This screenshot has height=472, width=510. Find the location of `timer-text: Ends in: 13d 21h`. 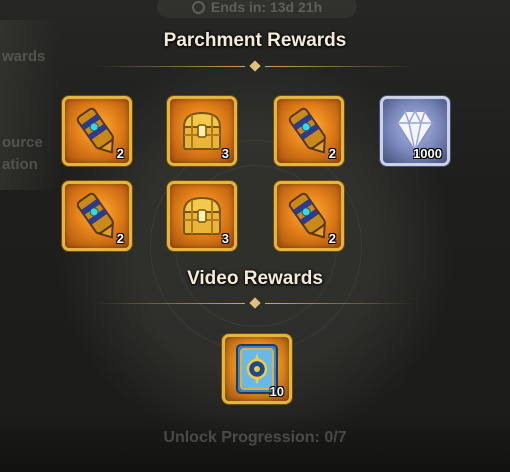

timer-text: Ends in: 13d 21h is located at coordinates (266, 7).